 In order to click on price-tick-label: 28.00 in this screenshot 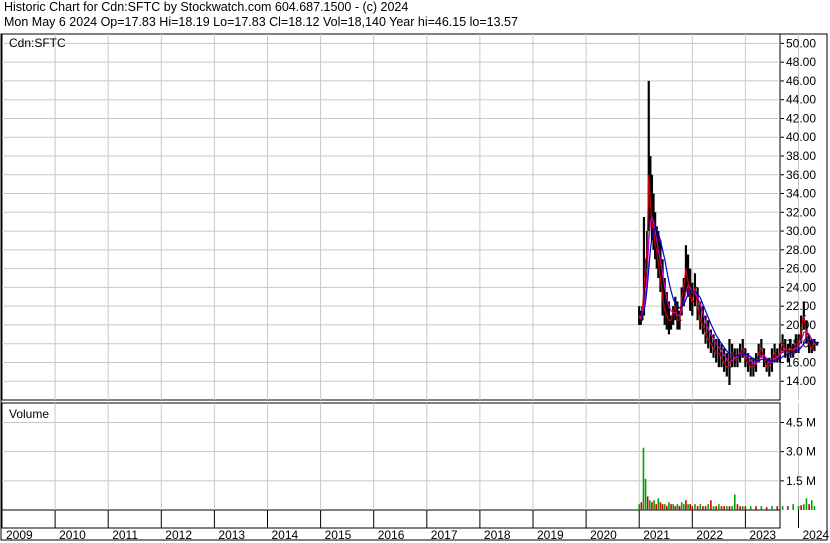, I will do `click(801, 250)`.